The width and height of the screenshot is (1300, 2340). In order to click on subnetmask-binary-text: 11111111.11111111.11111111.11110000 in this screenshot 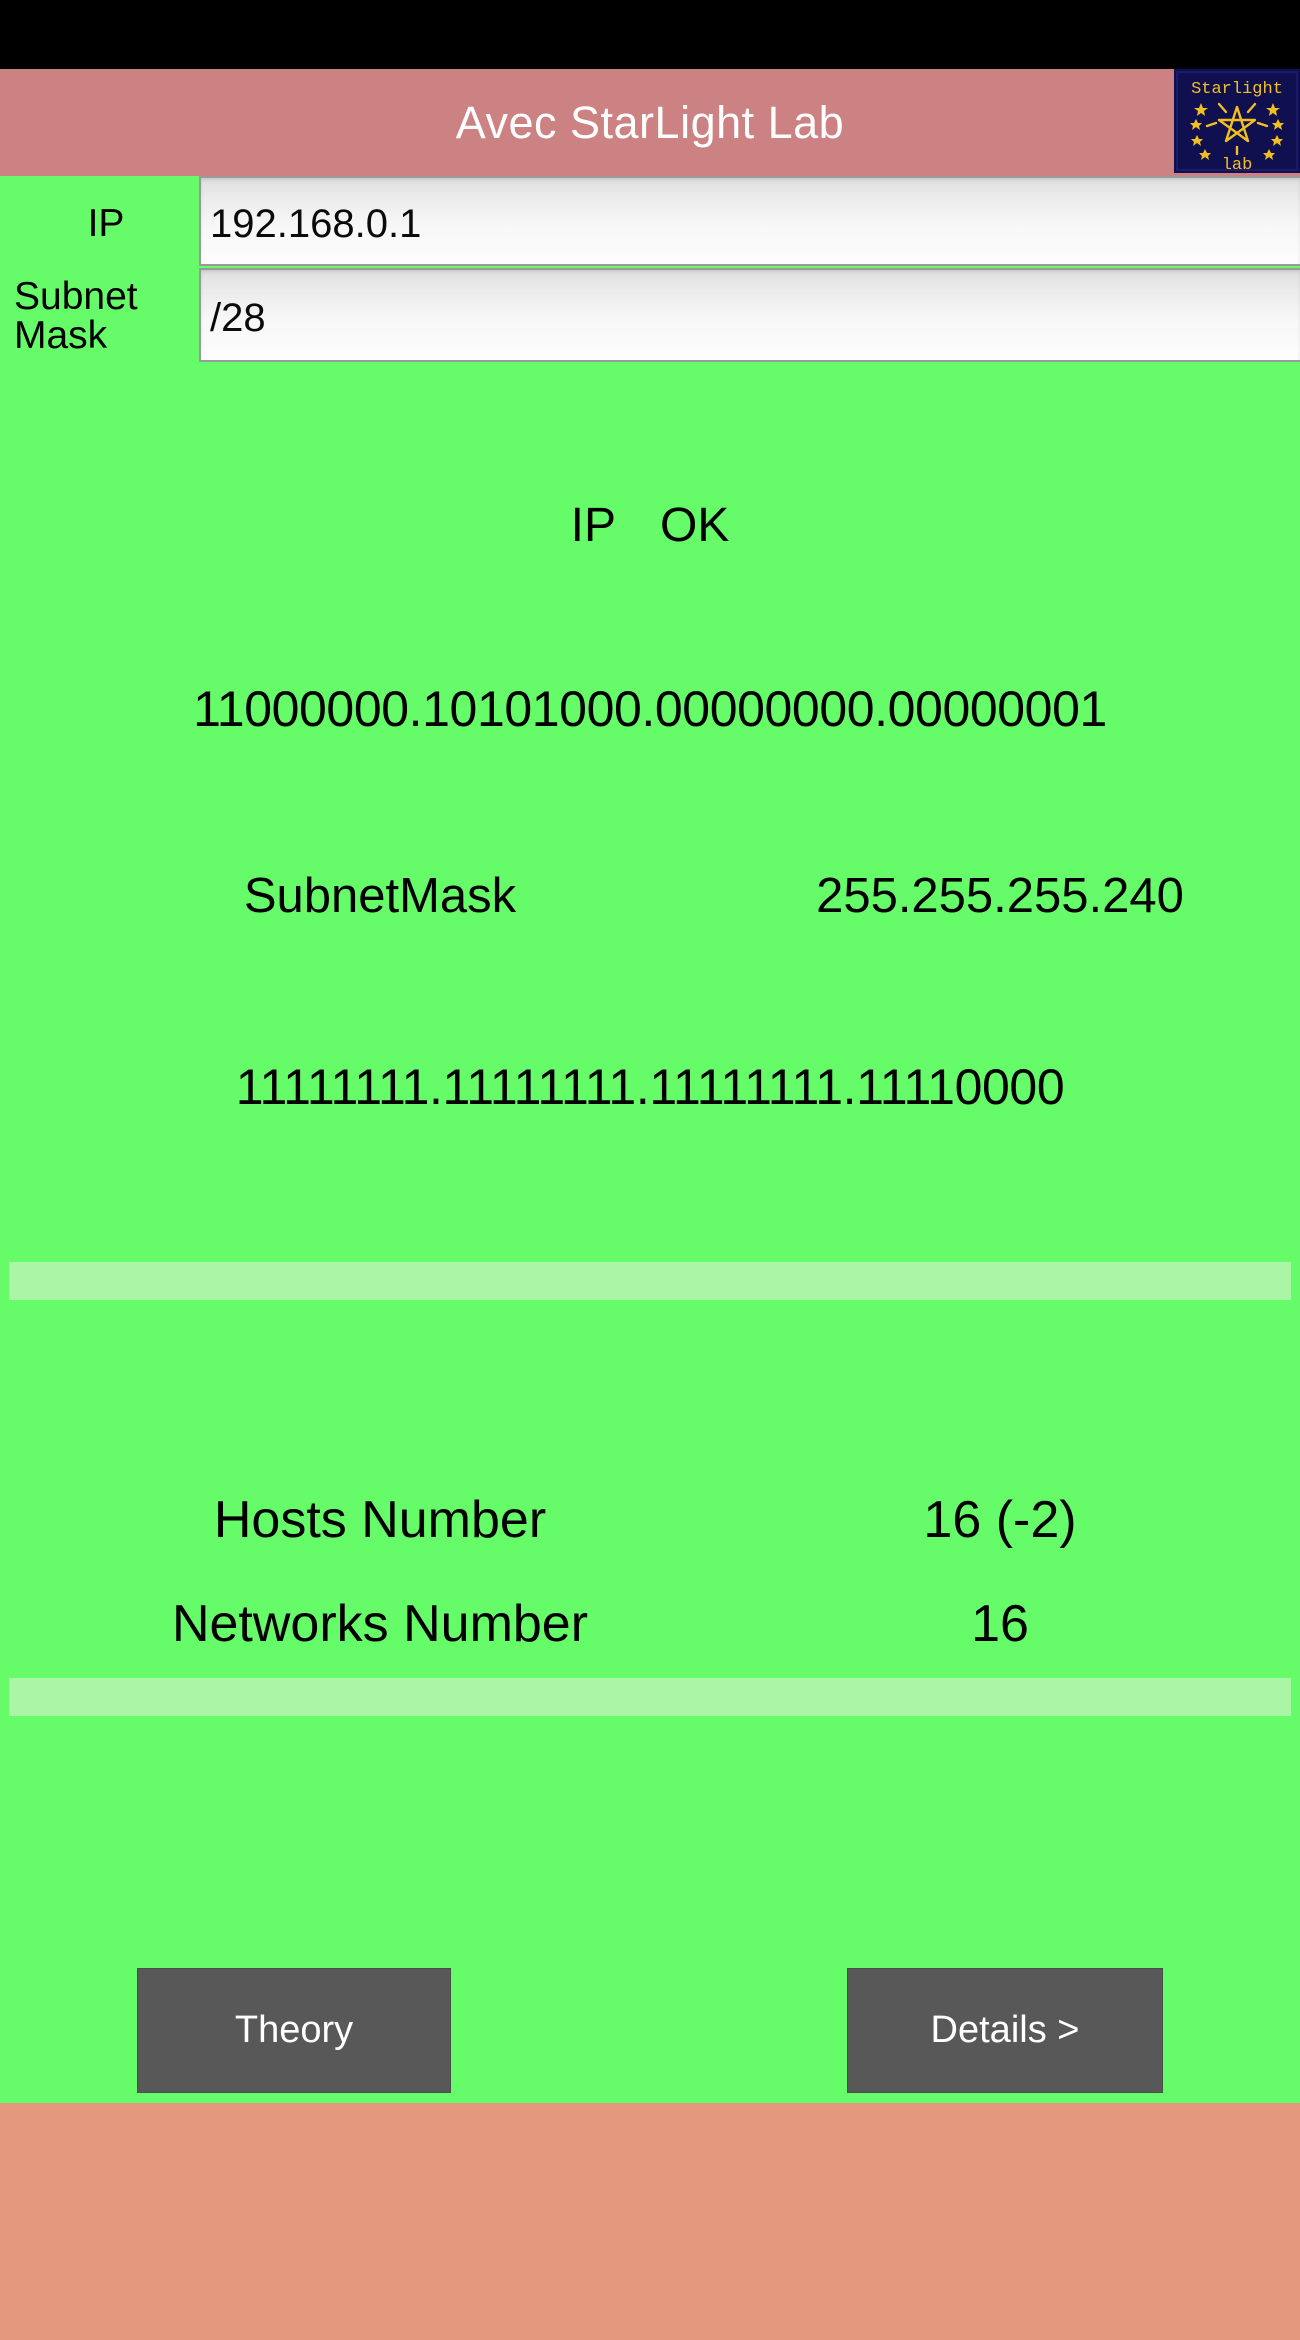, I will do `click(650, 1087)`.